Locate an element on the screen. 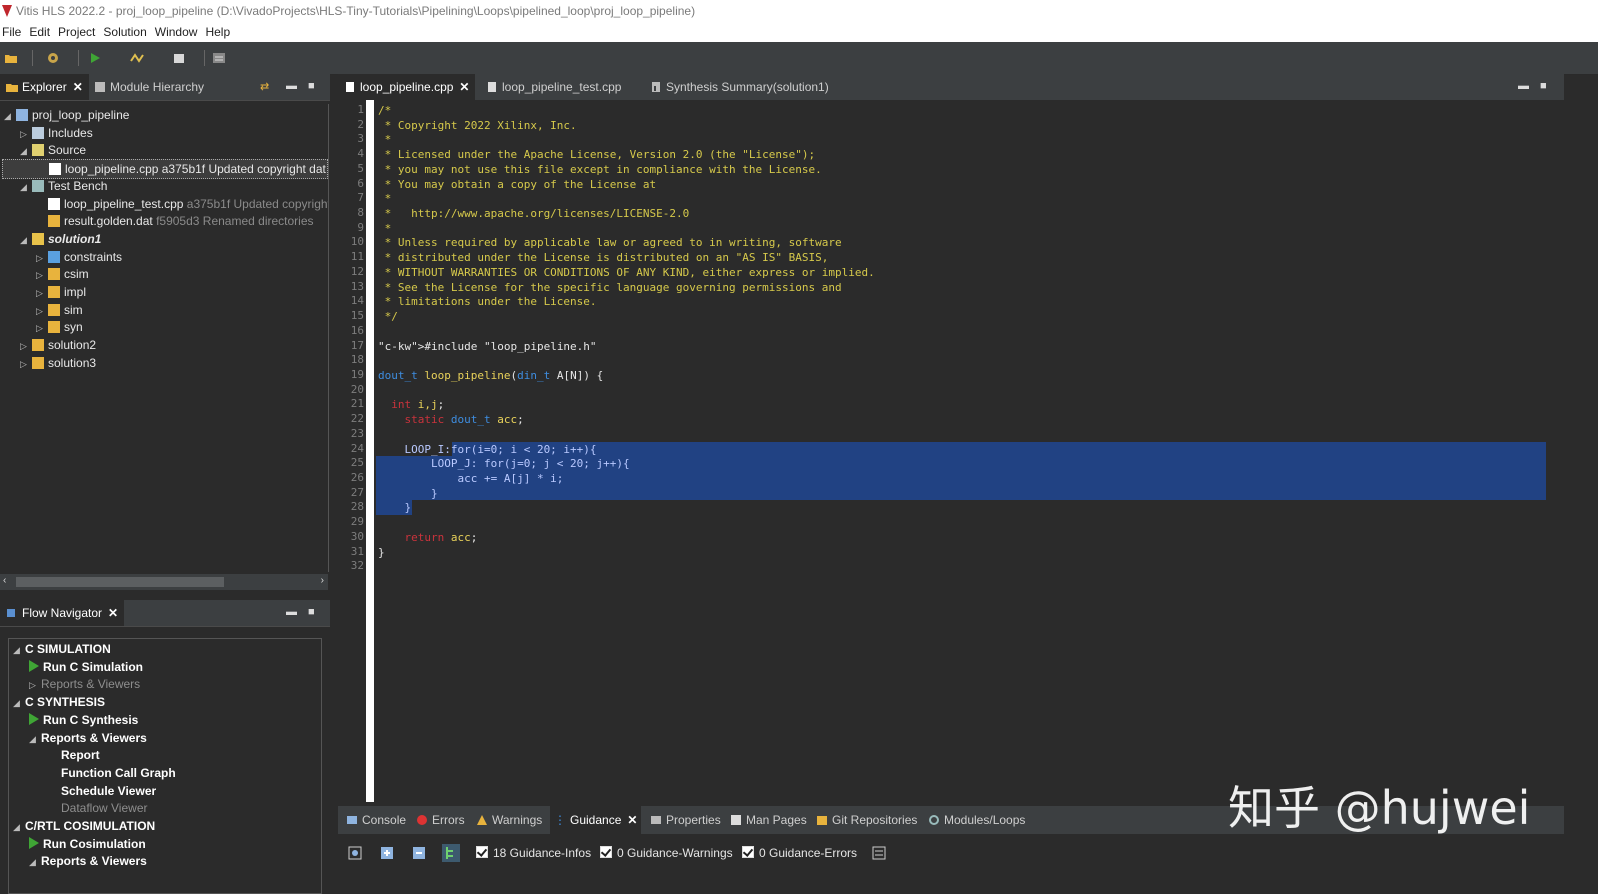  code-line: * Copyright 2022 Xilinx, Inc. is located at coordinates (477, 125).